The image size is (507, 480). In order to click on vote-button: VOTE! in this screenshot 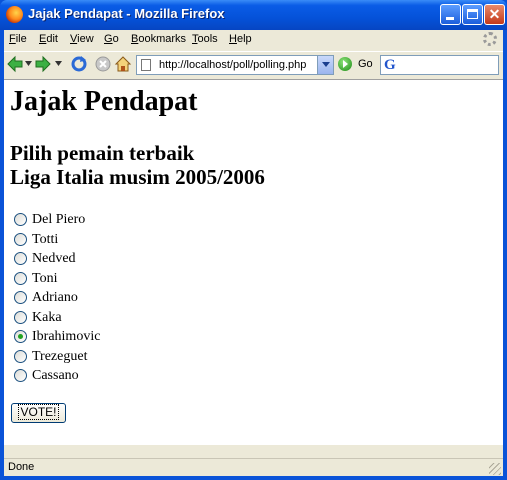, I will do `click(38, 413)`.